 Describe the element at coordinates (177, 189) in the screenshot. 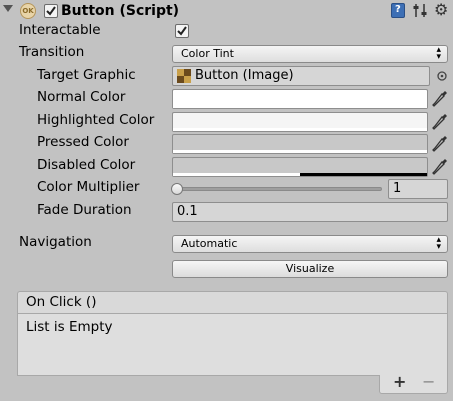

I see `color-multiplier-slider-thumb` at that location.